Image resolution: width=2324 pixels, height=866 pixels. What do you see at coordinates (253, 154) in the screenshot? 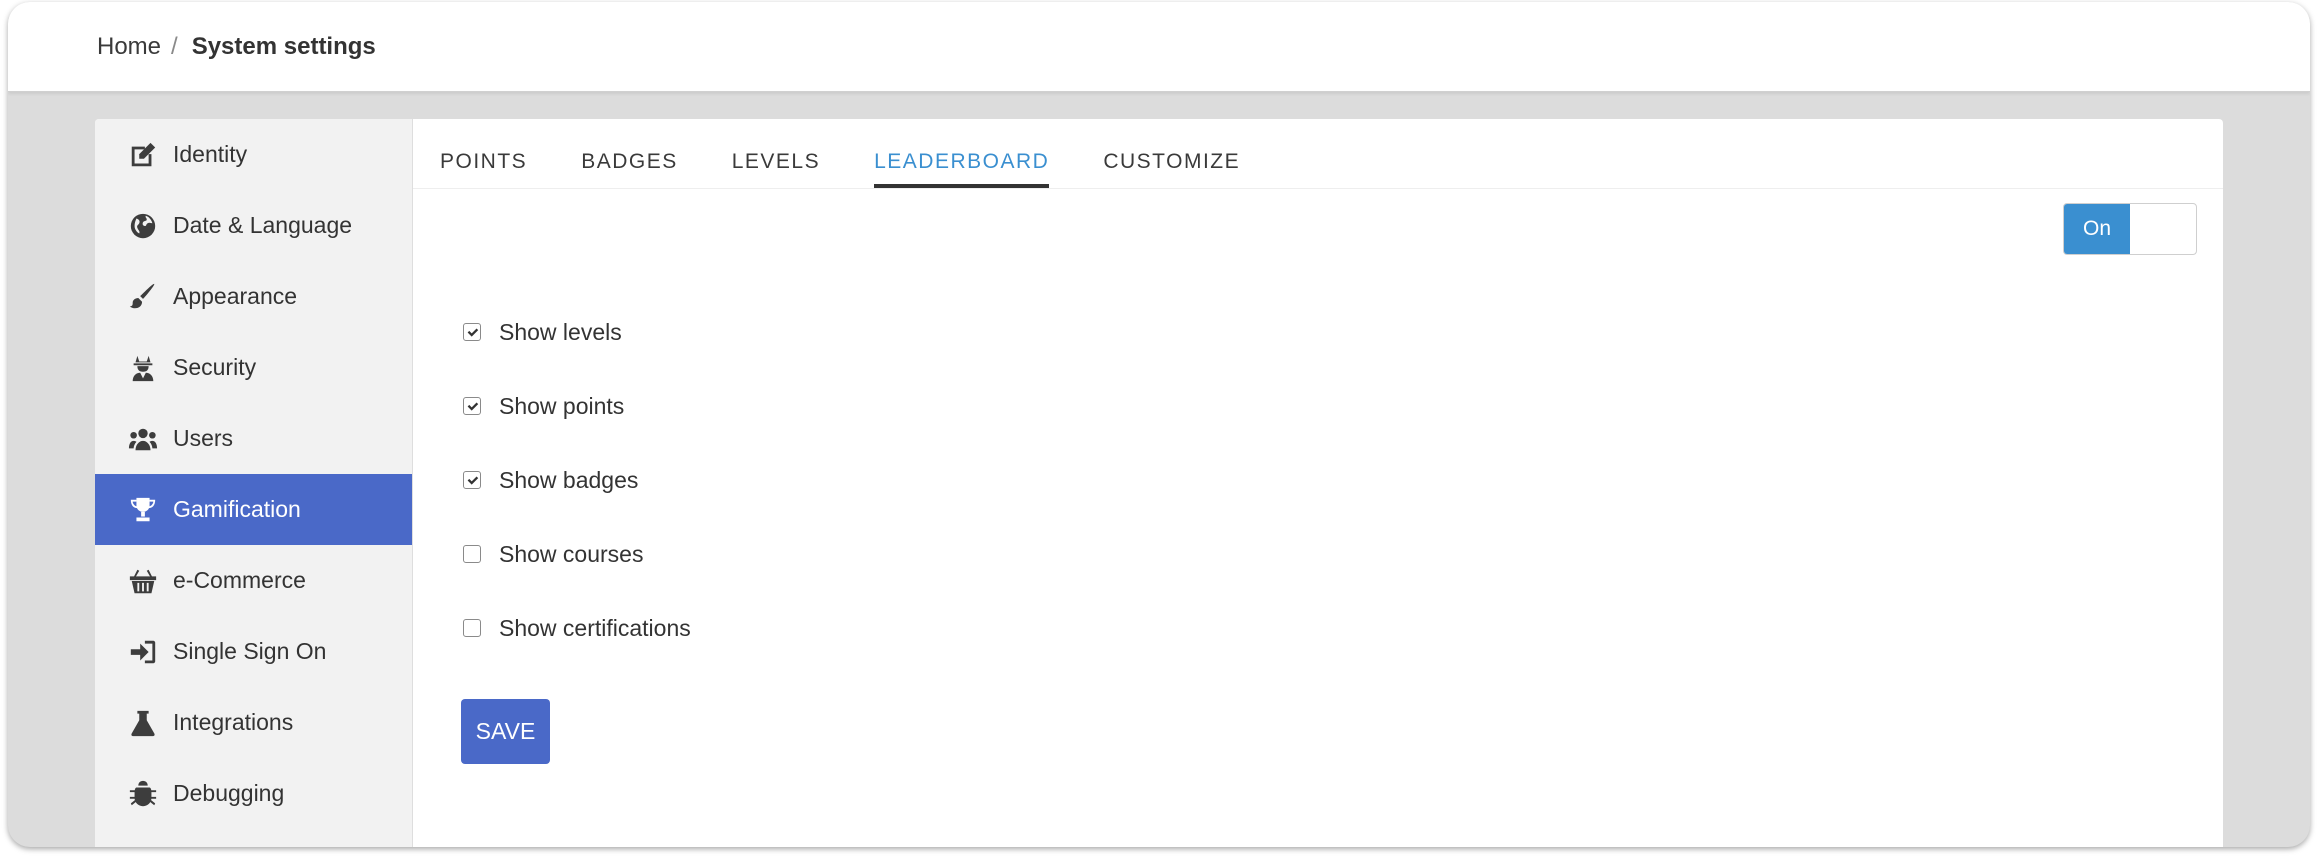
I see `sidebar-item-identity: Identity` at bounding box center [253, 154].